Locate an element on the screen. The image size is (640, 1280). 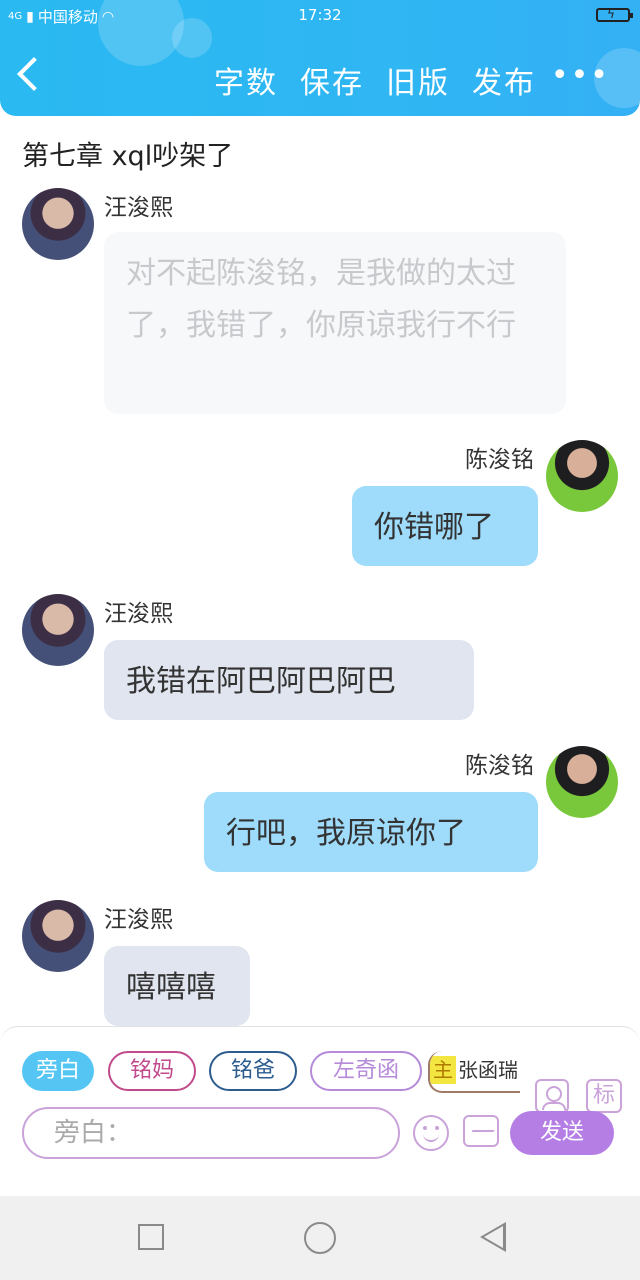
composer-panel: 旁白 铭妈 铭爸 左奇函 主张函瑞 标 旁白： 发送 is located at coordinates (320, 1111).